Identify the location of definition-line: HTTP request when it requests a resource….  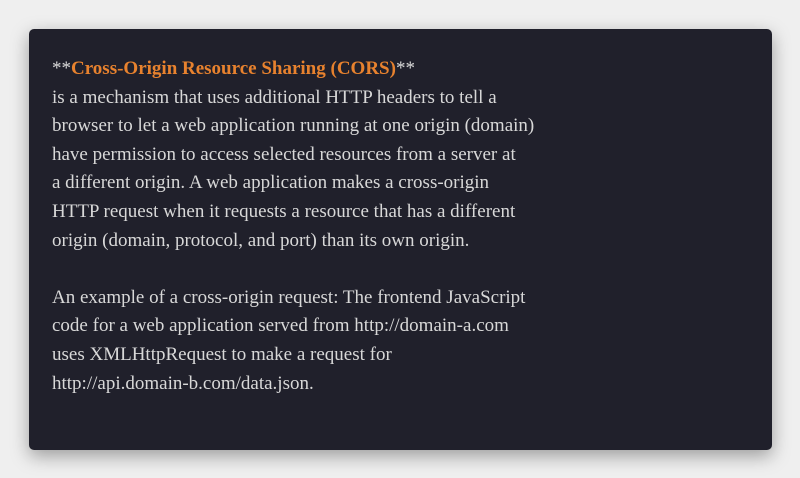
(284, 211).